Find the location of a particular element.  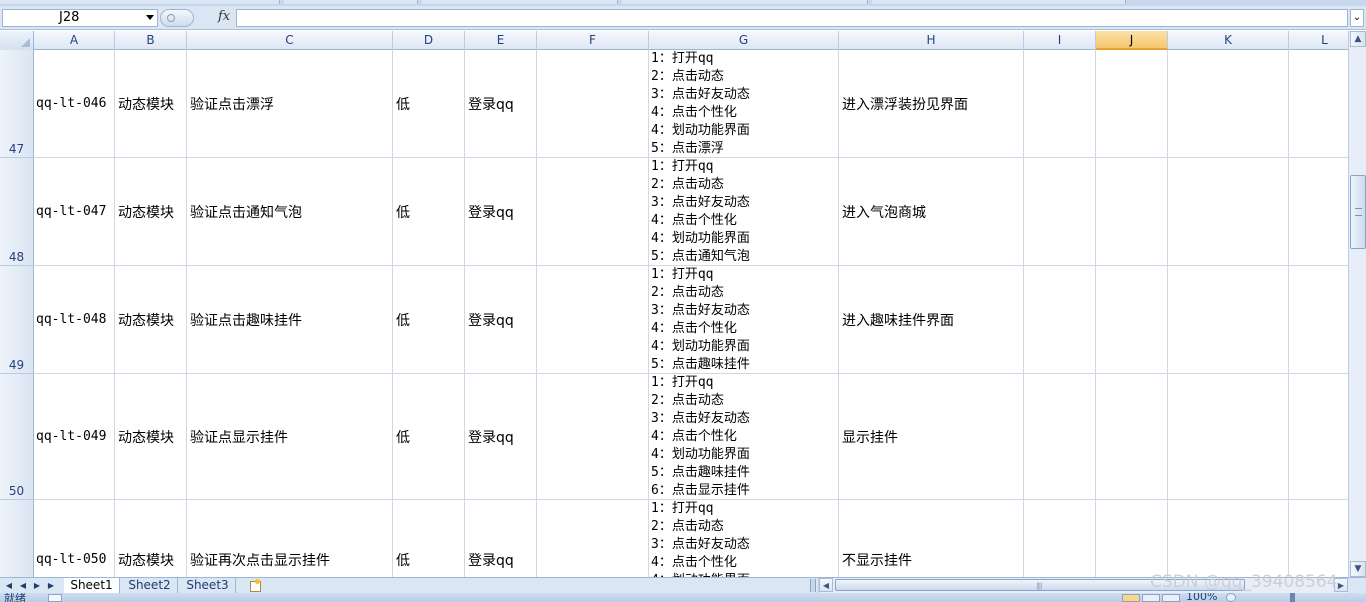

prev-sheet-icon: ◀ is located at coordinates (23, 585).